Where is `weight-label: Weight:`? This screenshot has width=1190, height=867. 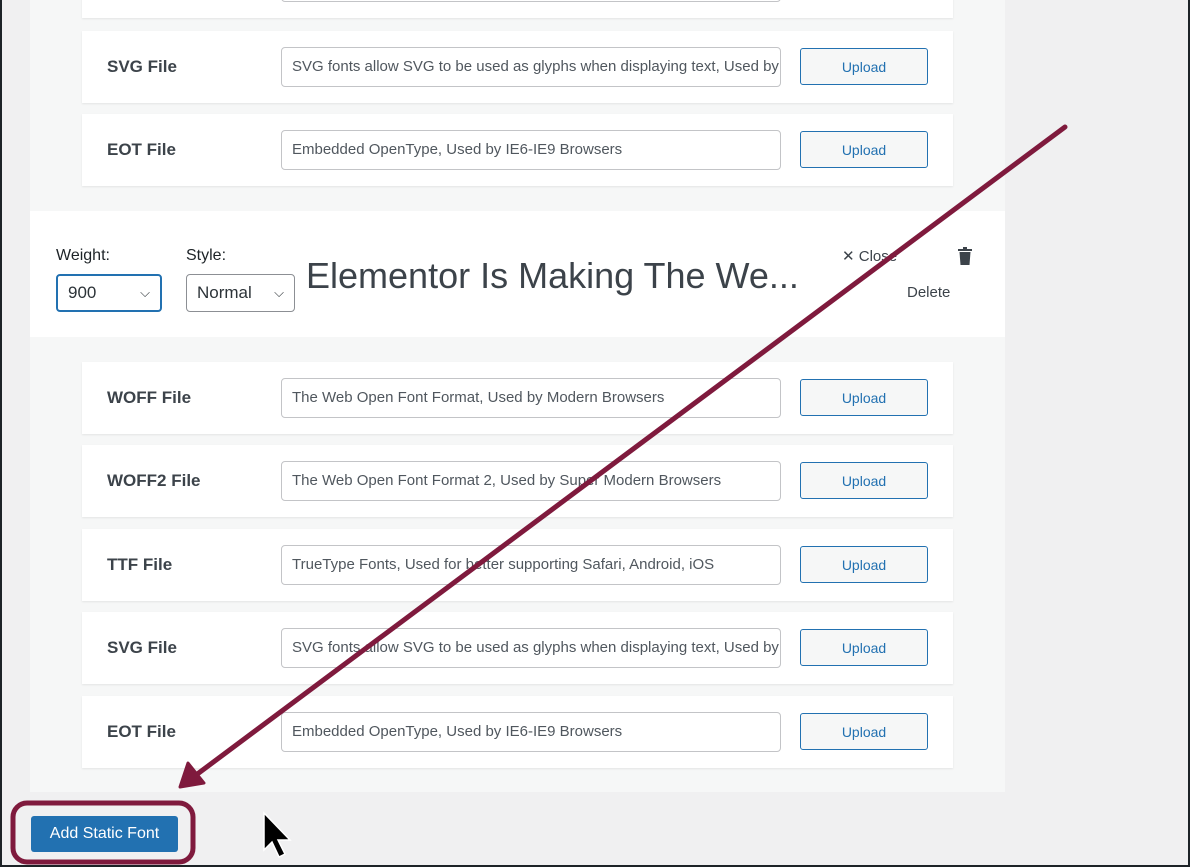 weight-label: Weight: is located at coordinates (83, 255).